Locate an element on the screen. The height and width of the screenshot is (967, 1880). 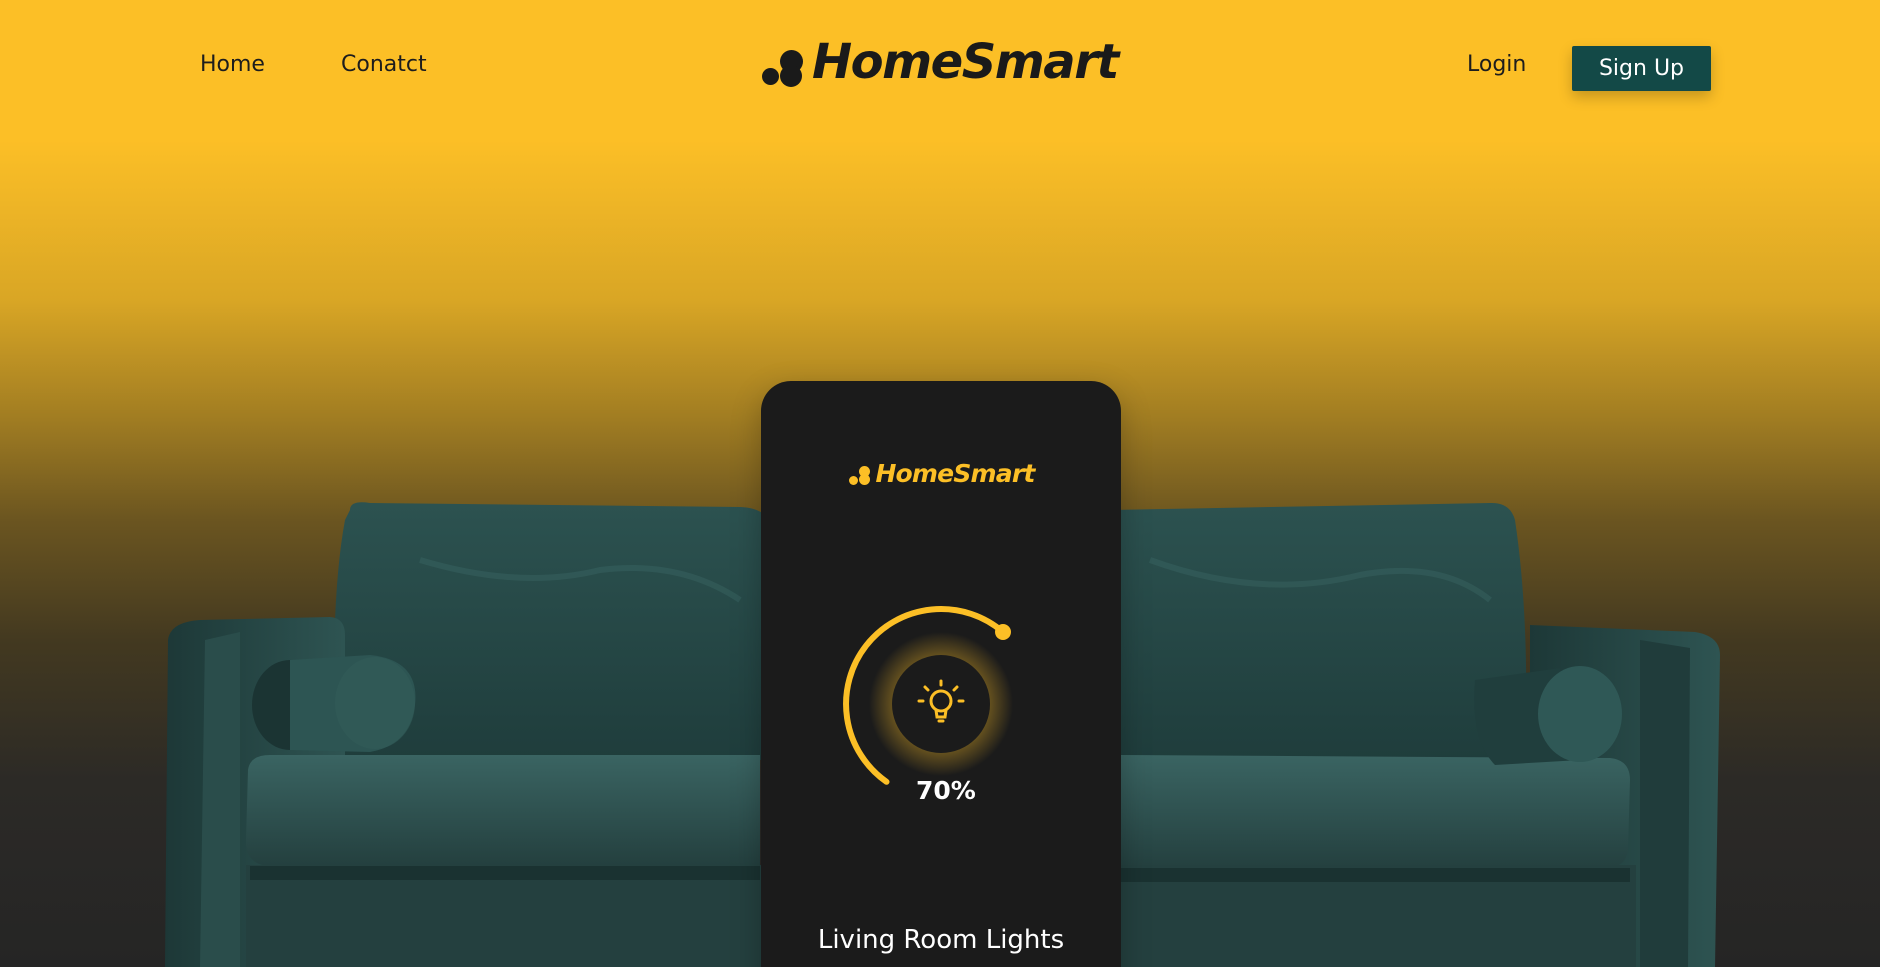
login-link: Login is located at coordinates (1496, 64).